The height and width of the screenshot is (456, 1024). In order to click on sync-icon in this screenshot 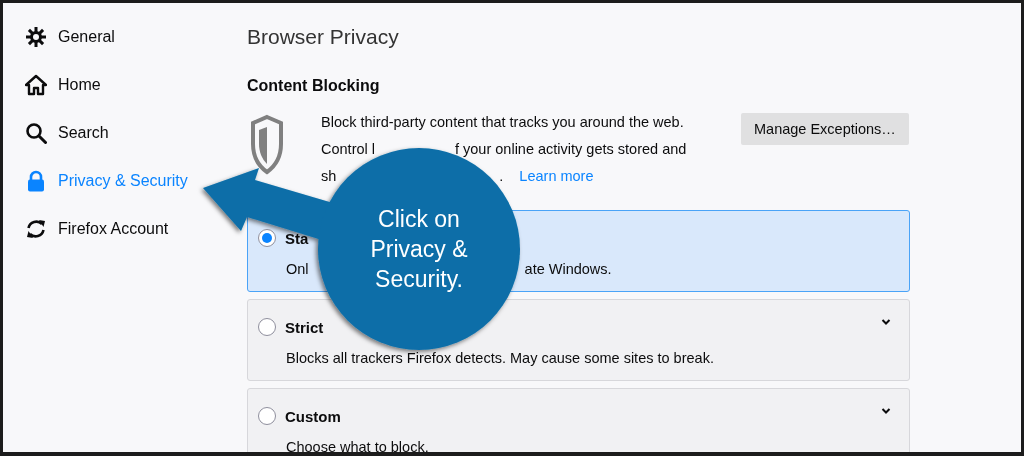, I will do `click(36, 229)`.